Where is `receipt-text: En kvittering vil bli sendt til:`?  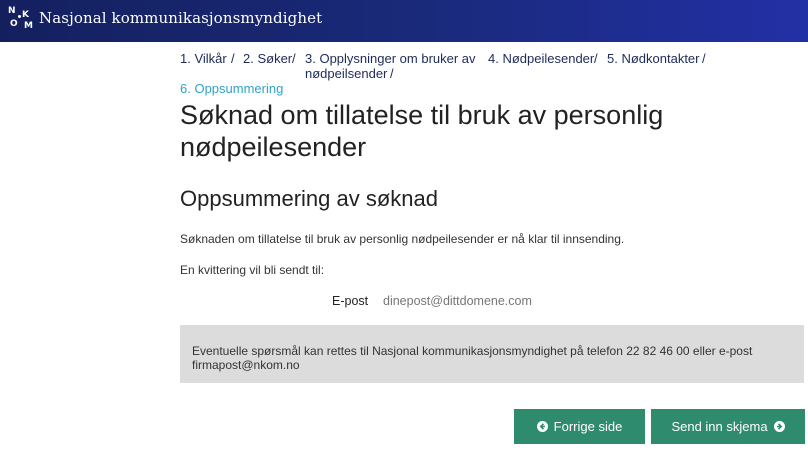 receipt-text: En kvittering vil bli sendt til: is located at coordinates (252, 270).